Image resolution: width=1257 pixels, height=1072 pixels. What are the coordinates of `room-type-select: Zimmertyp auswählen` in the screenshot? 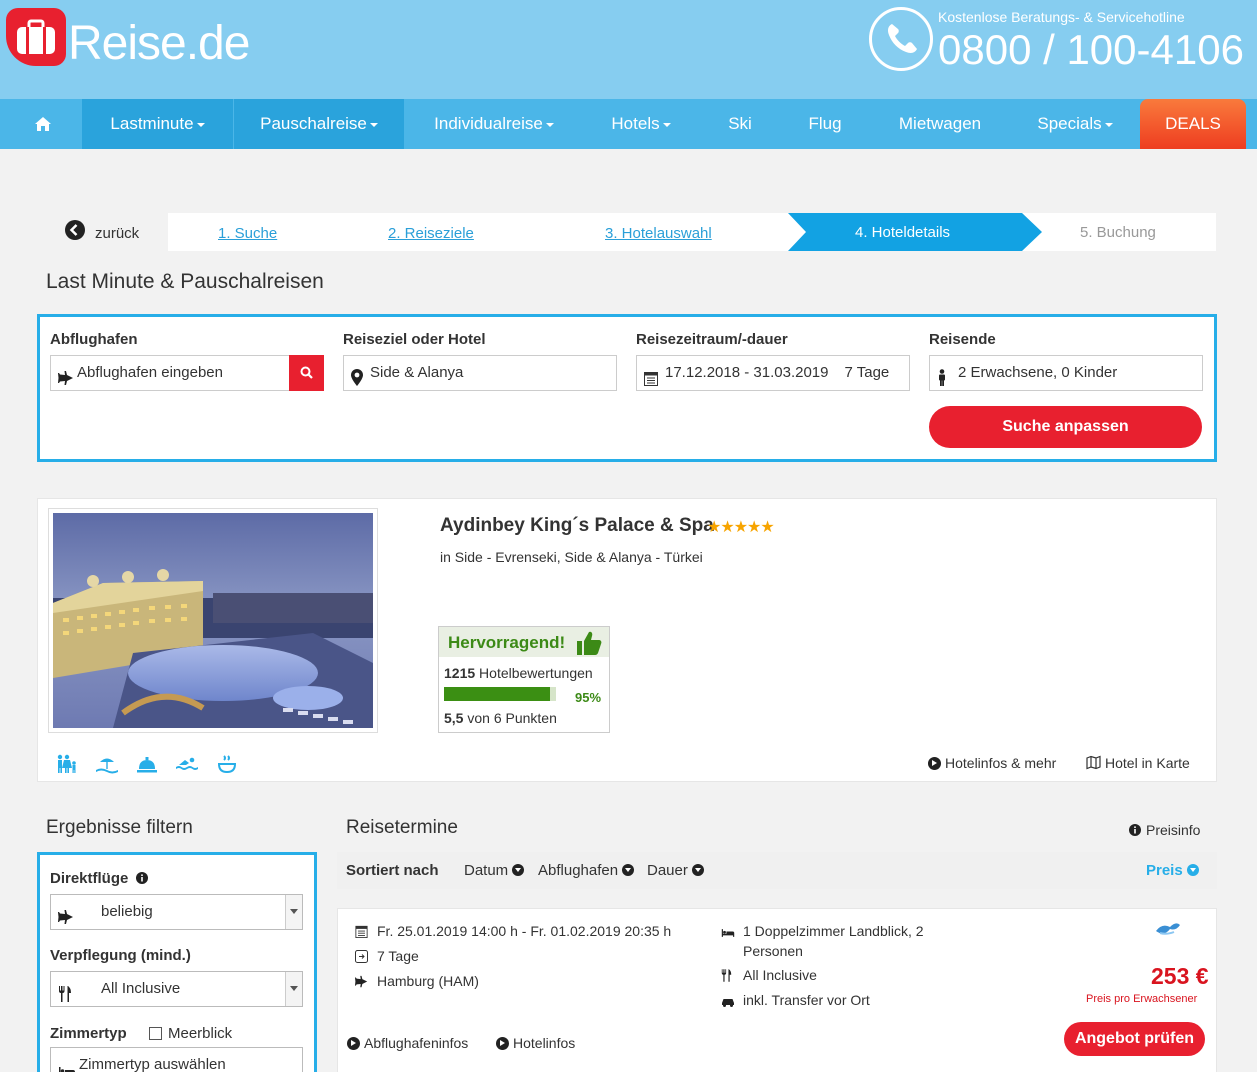 It's located at (176, 1059).